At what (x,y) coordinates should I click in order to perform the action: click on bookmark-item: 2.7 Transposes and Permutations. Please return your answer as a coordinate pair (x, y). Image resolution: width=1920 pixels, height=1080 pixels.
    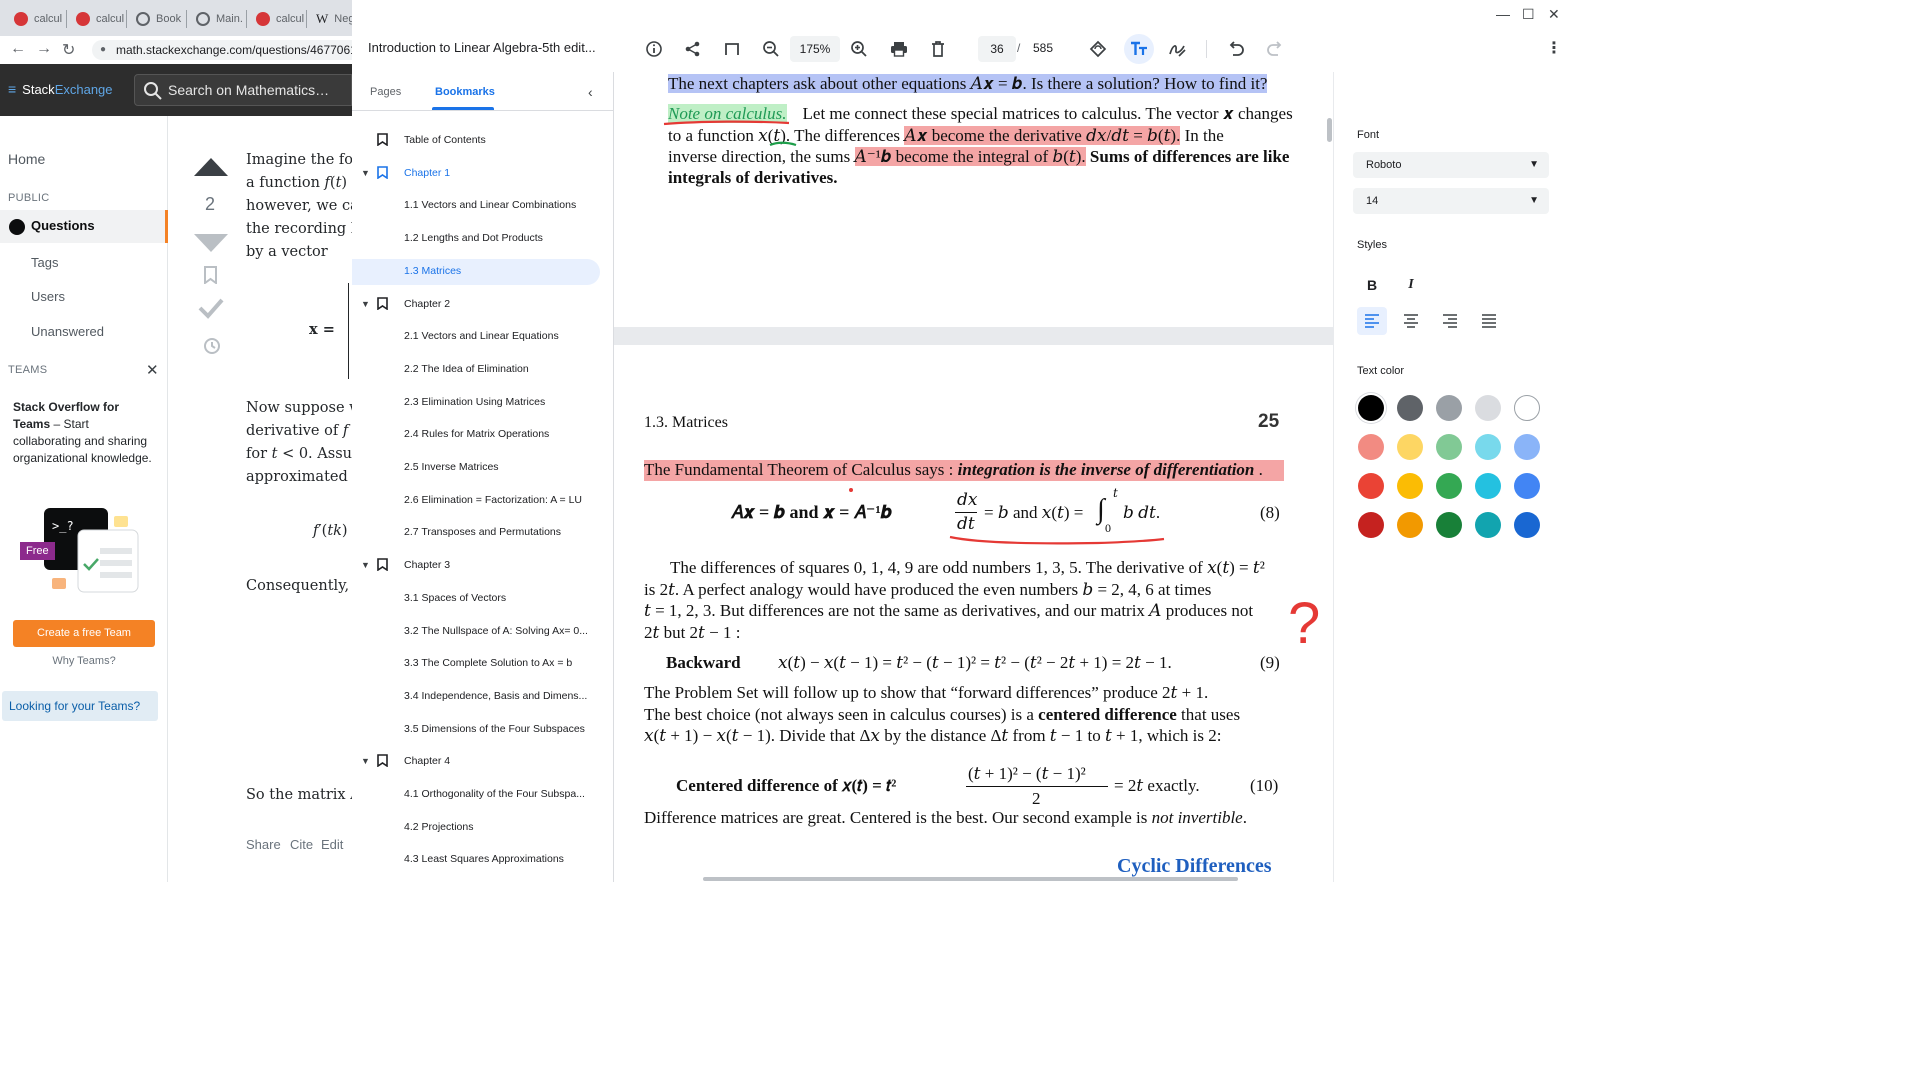
    Looking at the image, I should click on (482, 532).